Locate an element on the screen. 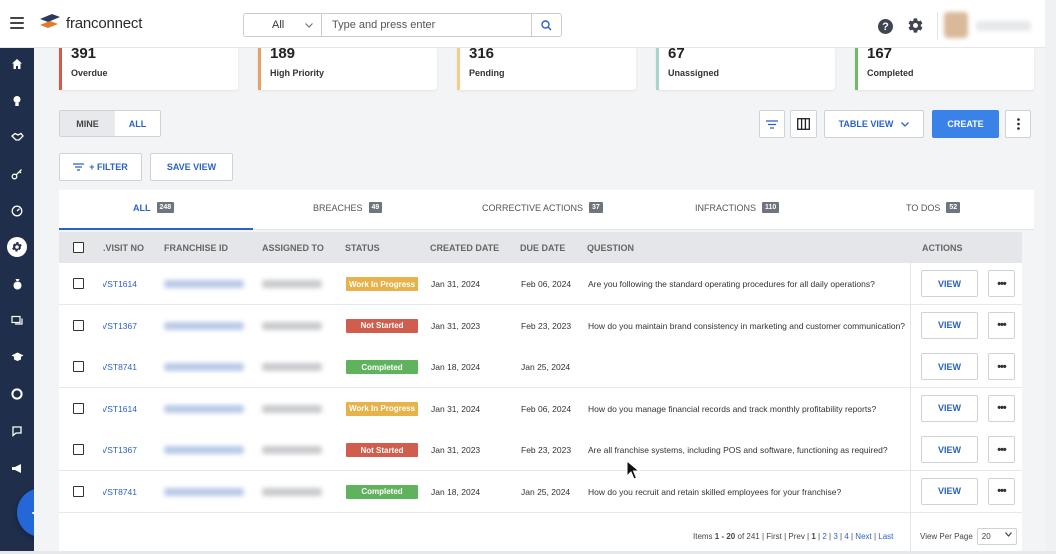  select-all-checkbox is located at coordinates (78, 247).